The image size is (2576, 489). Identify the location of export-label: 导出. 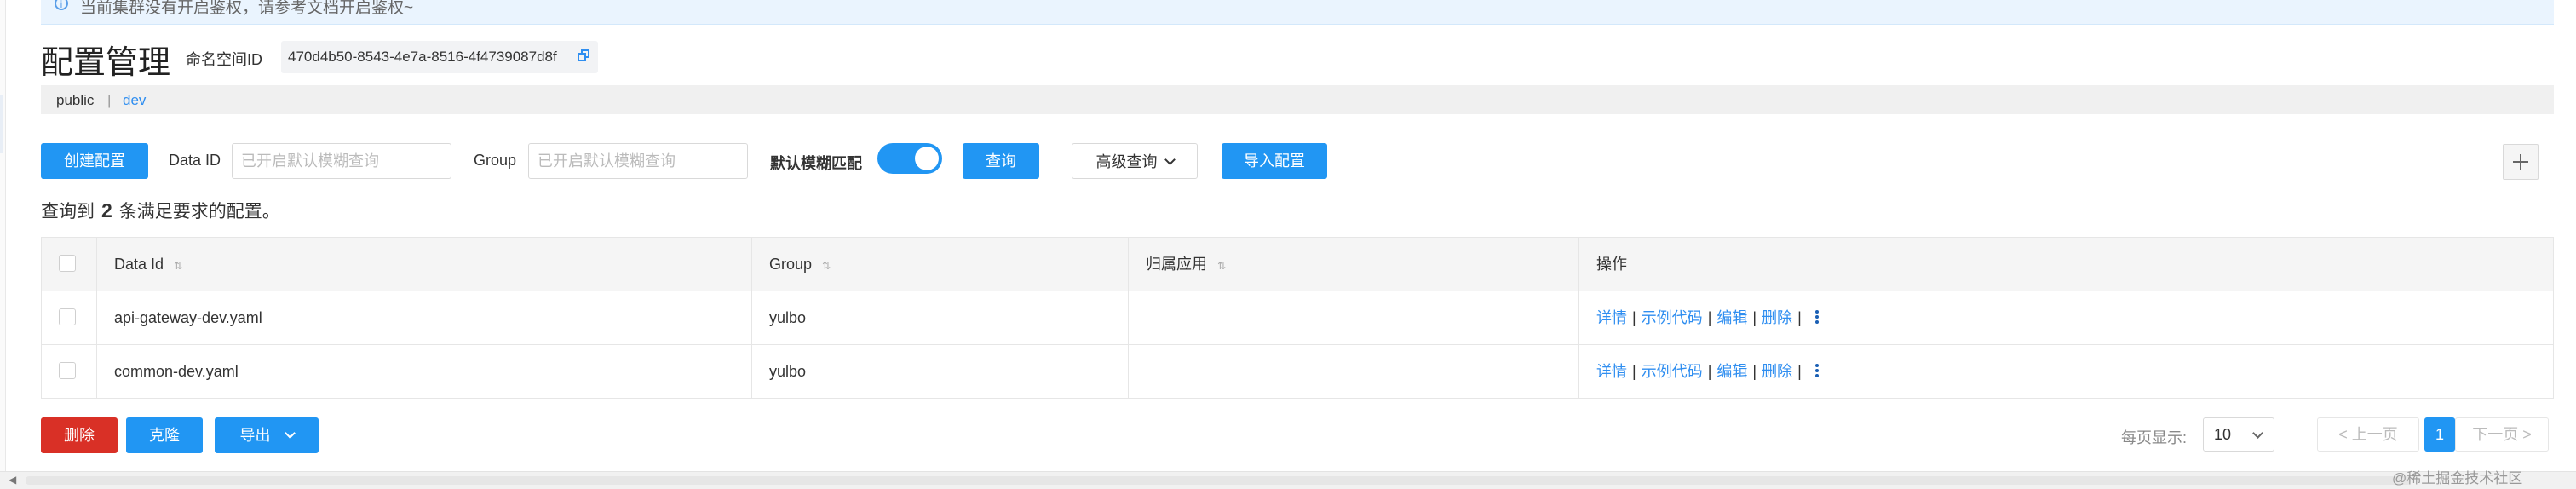
(255, 435).